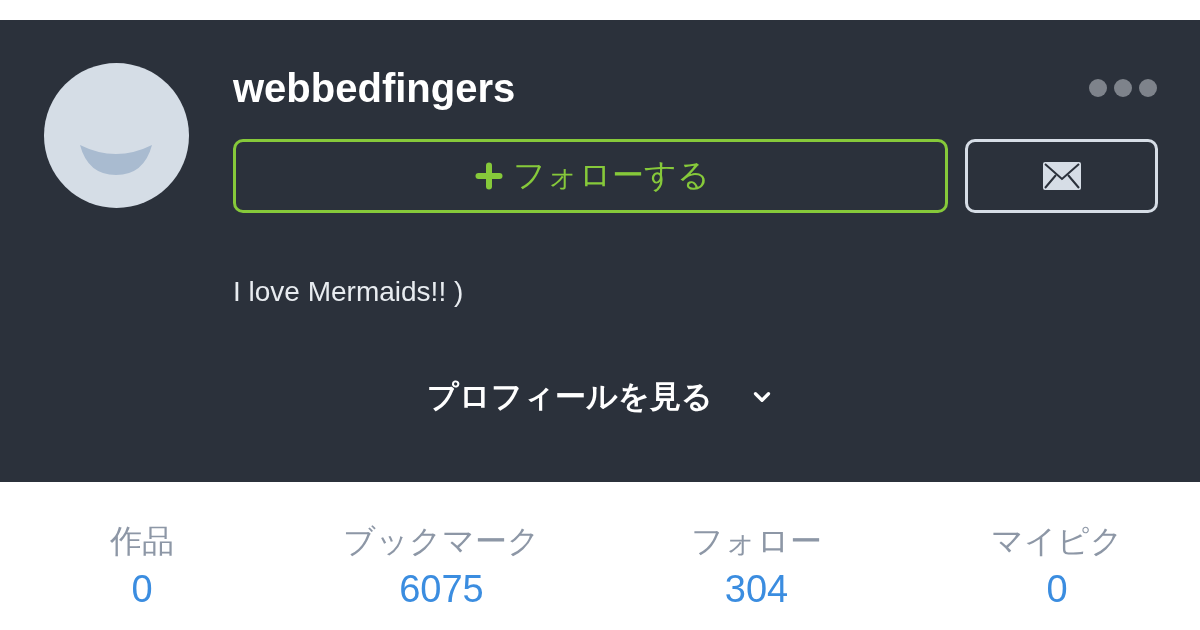  I want to click on message-button, so click(1061, 176).